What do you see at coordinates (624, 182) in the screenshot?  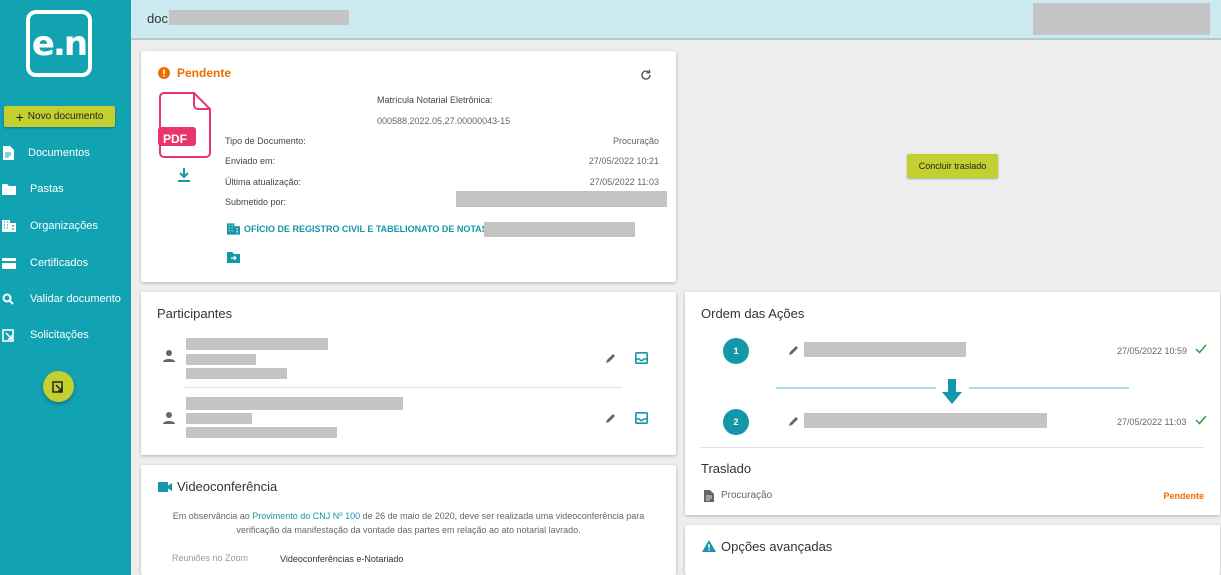 I see `field-value: 27/05/2022 11:03` at bounding box center [624, 182].